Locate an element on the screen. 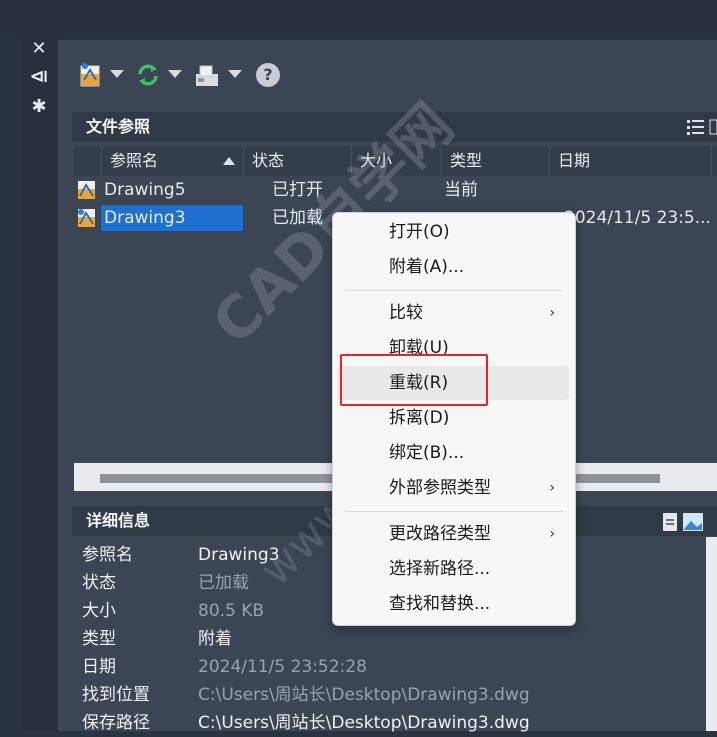 This screenshot has width=717, height=737. column-header-status: 状态 is located at coordinates (298, 161).